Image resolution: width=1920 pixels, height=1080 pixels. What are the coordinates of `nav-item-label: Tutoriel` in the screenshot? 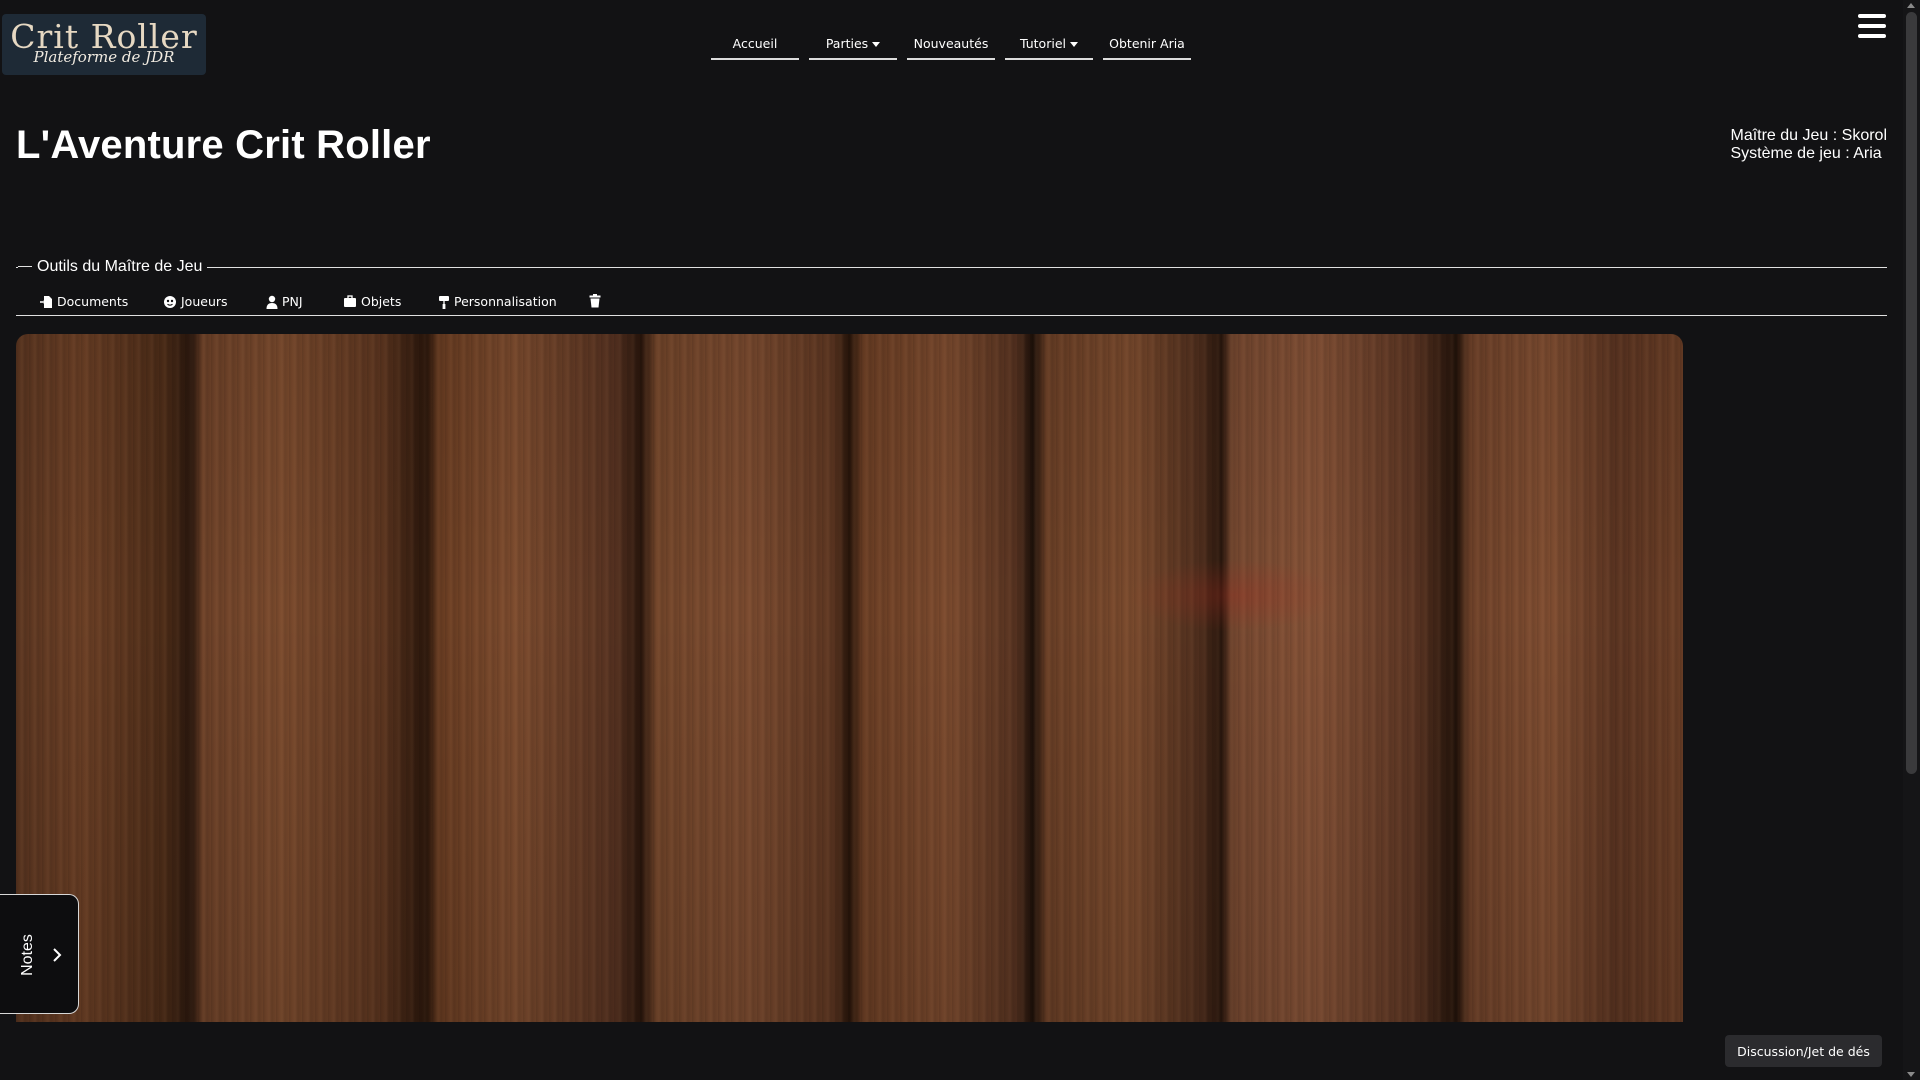 It's located at (1043, 43).